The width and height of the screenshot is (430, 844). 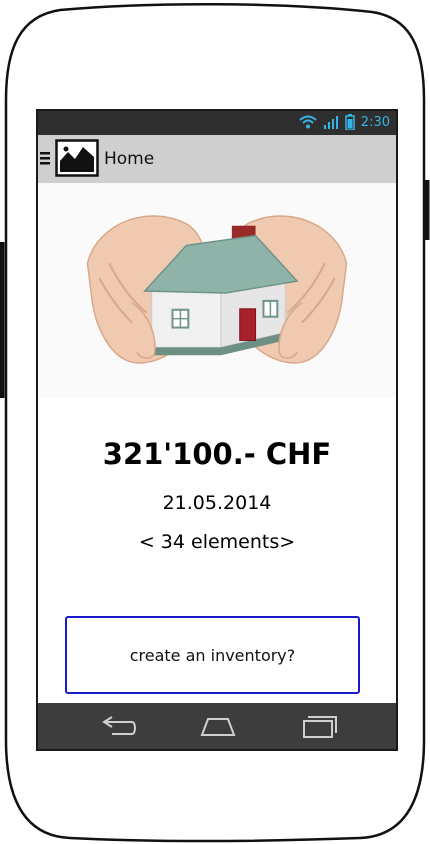 I want to click on create-inventory-button: create an inventory?, so click(x=212, y=655).